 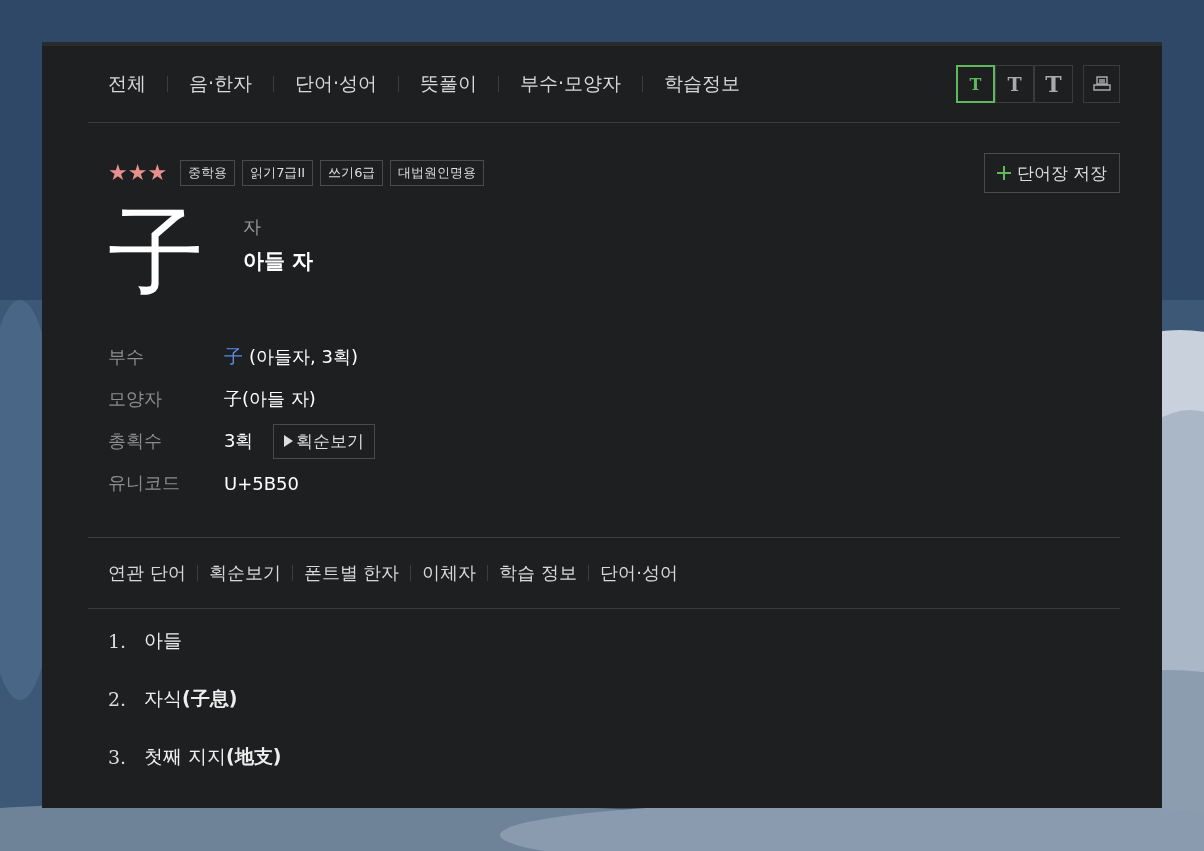 I want to click on printer-icon, so click(x=1101, y=84).